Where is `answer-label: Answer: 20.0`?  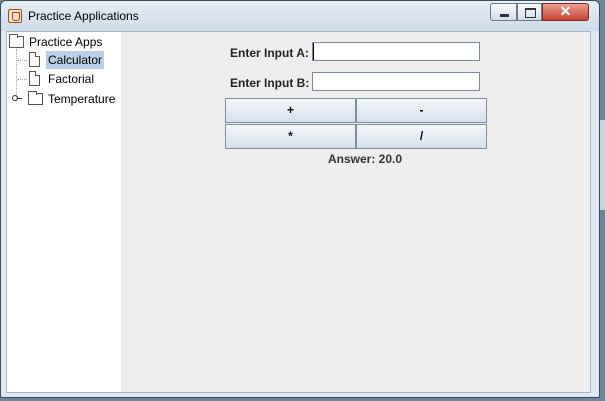 answer-label: Answer: 20.0 is located at coordinates (365, 159).